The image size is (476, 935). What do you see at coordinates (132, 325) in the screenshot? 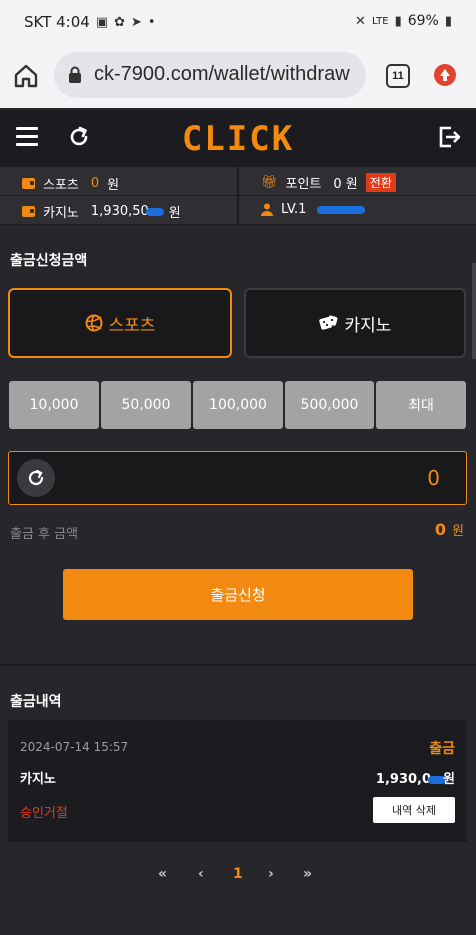
I see `tab-sports-label: 스포츠` at bounding box center [132, 325].